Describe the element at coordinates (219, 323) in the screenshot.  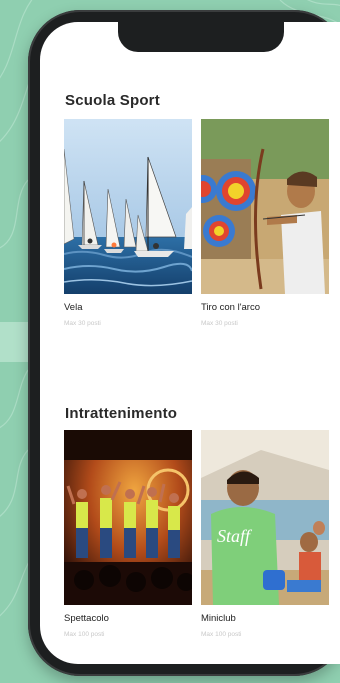
I see `tiro-con-larco-capacity: Max 30 posti` at that location.